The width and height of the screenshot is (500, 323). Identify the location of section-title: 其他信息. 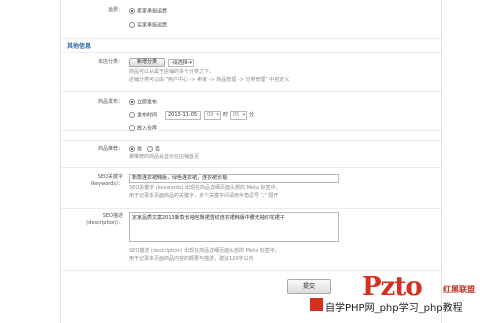
(79, 46).